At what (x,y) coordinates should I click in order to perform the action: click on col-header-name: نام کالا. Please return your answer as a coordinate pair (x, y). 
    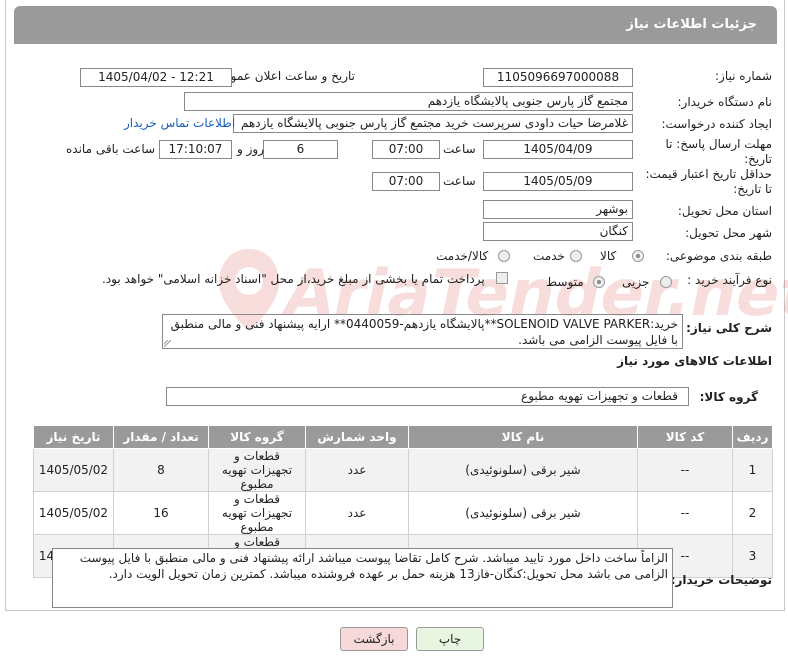
    Looking at the image, I should click on (523, 437).